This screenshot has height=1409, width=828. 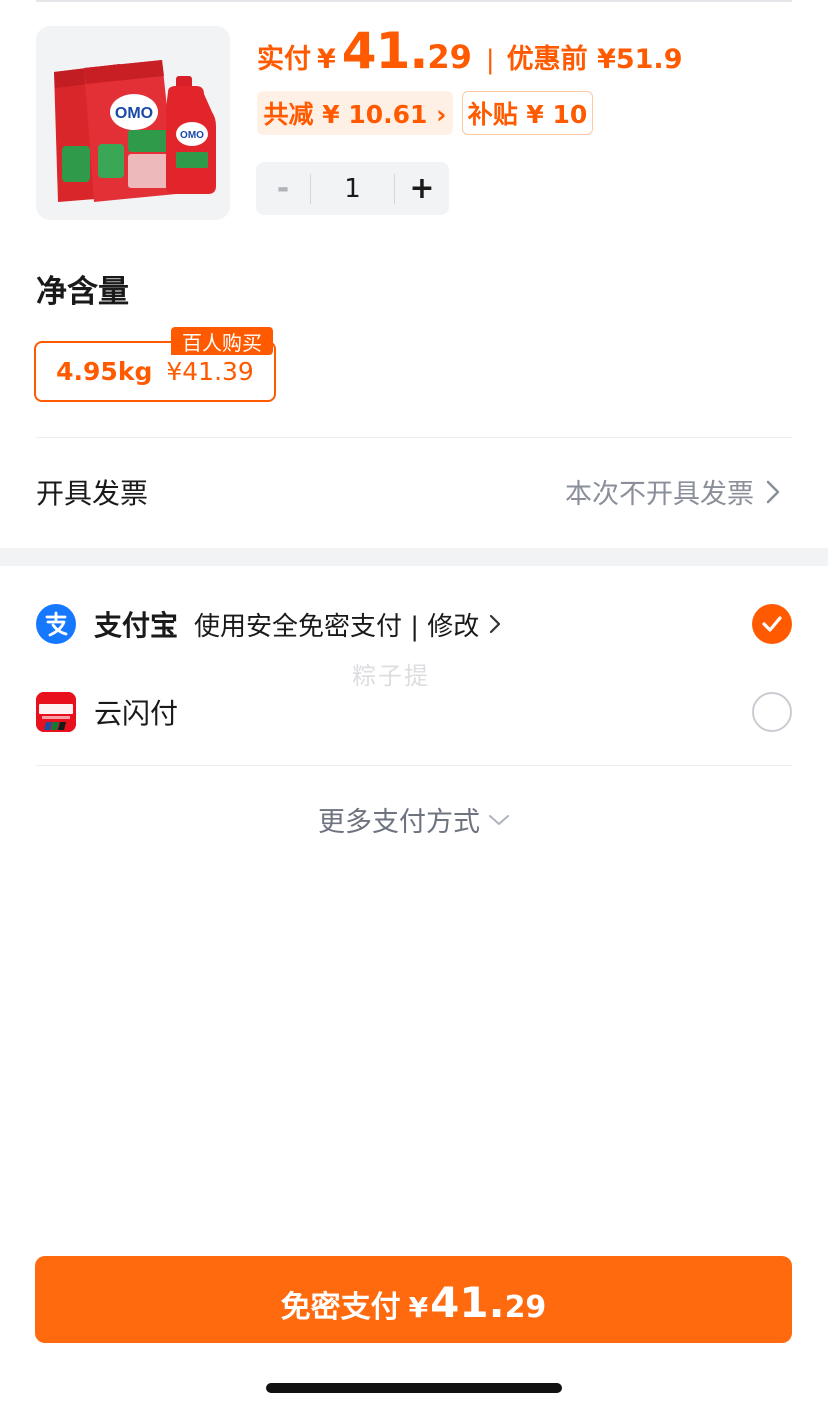 What do you see at coordinates (134, 113) in the screenshot?
I see `brand-logo-text: OMO` at bounding box center [134, 113].